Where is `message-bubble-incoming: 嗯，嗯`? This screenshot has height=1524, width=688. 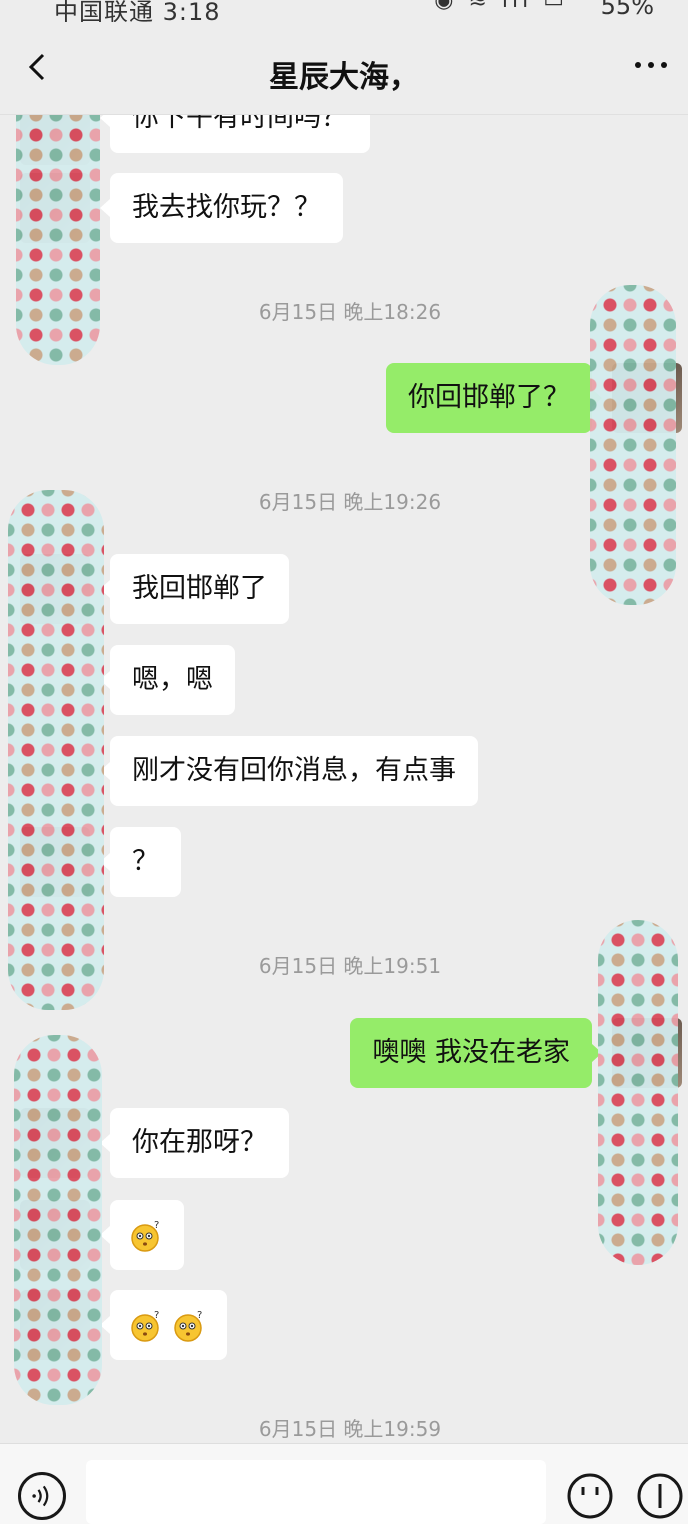 message-bubble-incoming: 嗯，嗯 is located at coordinates (167, 680).